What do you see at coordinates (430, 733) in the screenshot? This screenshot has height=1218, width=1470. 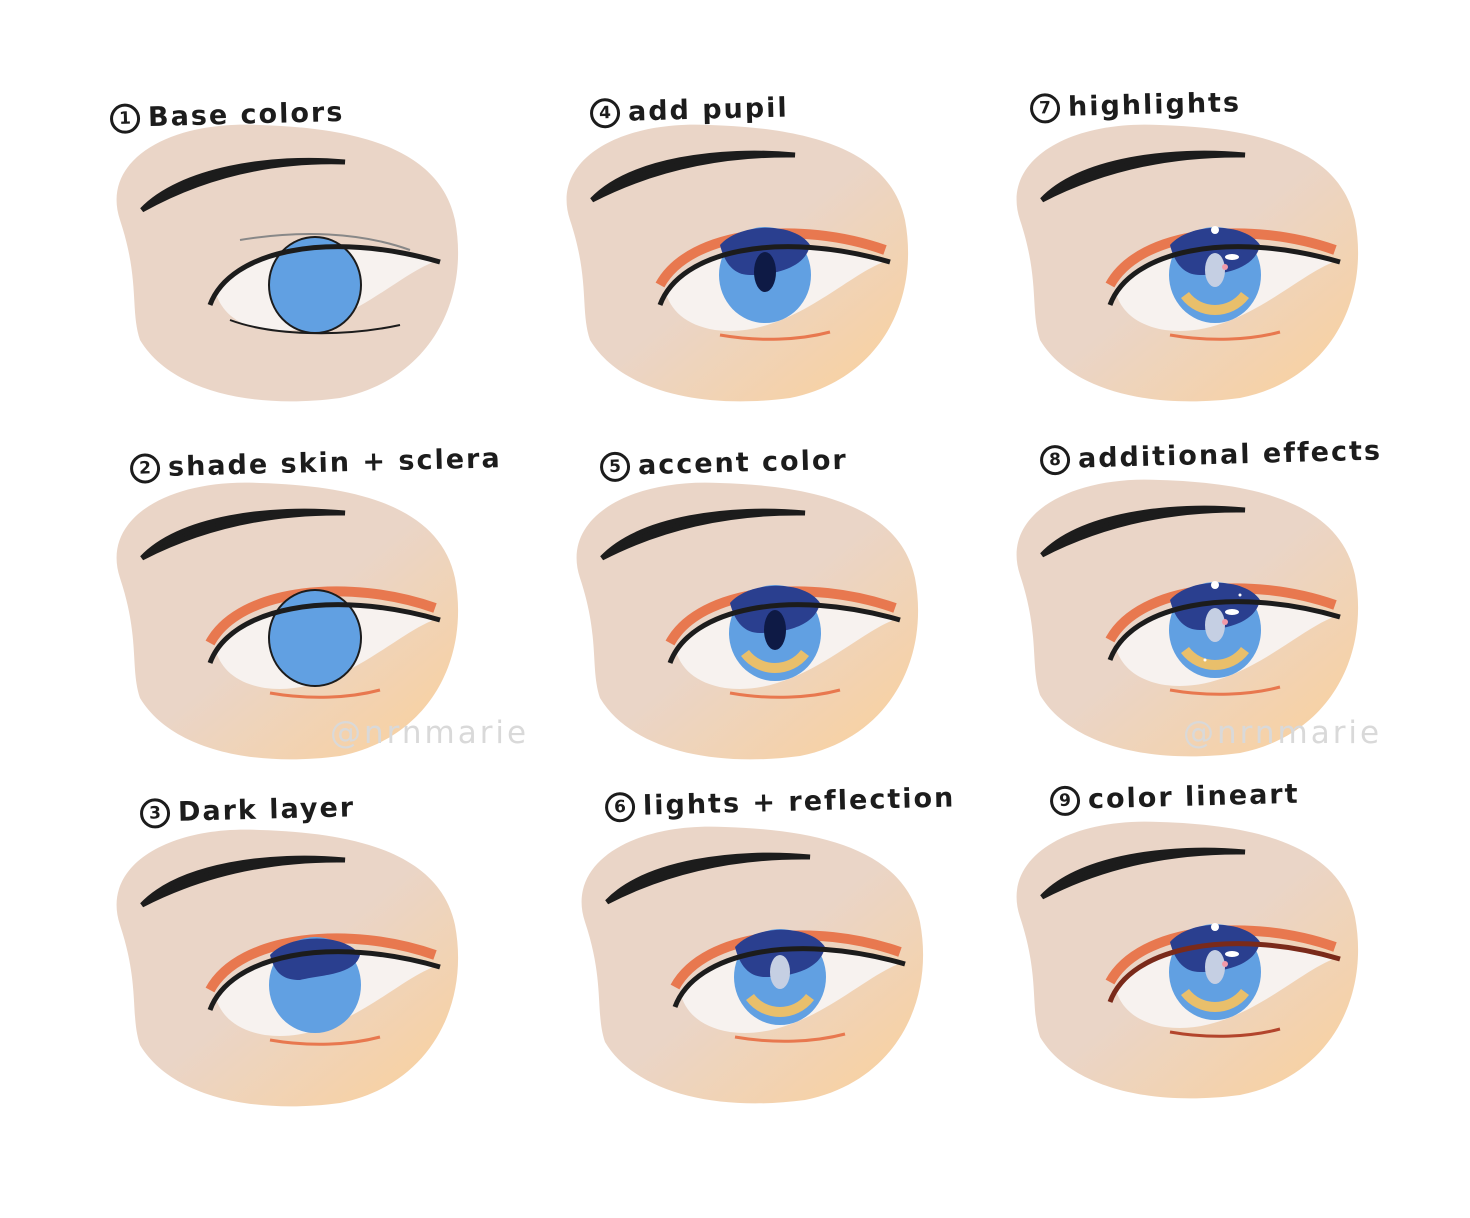 I see `watermark-left: @nrnmarie` at bounding box center [430, 733].